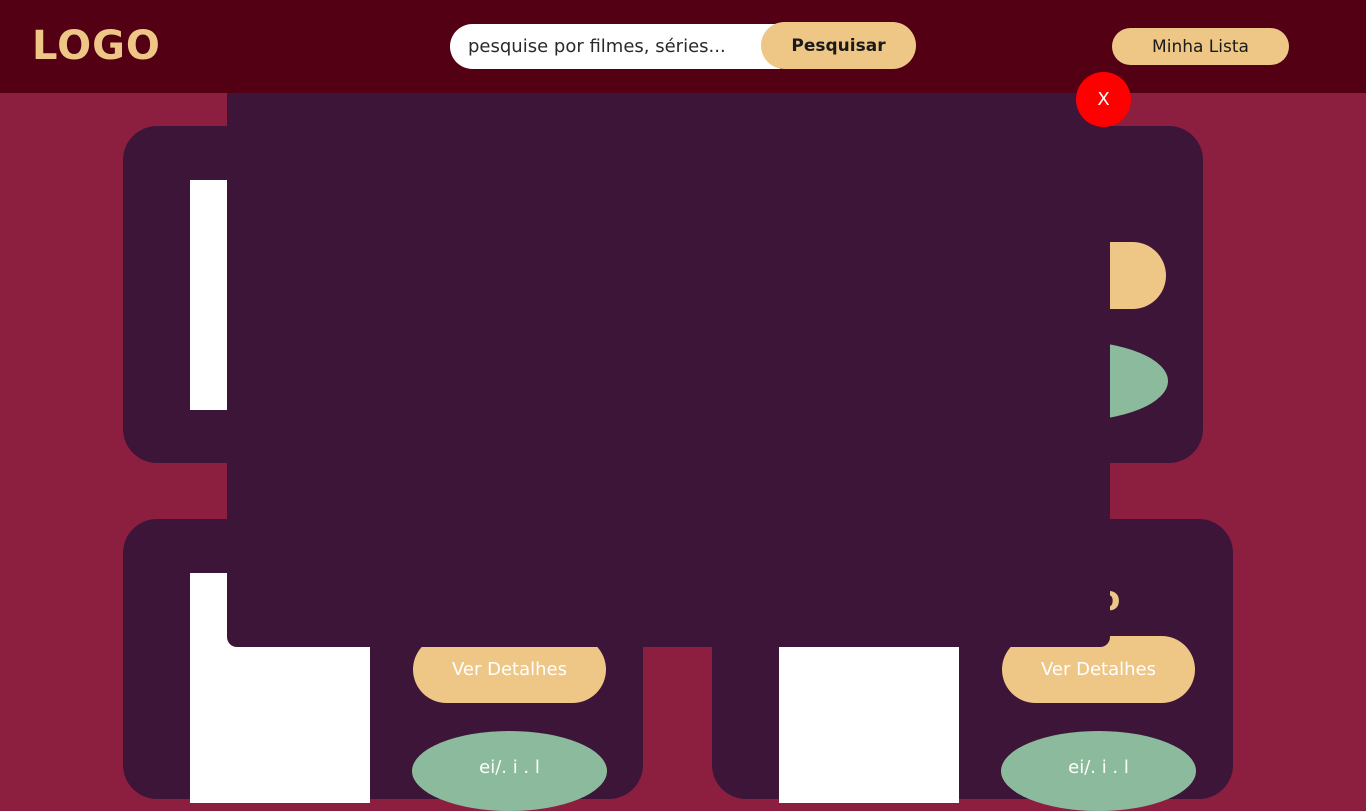 This screenshot has width=1366, height=811. Describe the element at coordinates (96, 46) in the screenshot. I see `logo: LOGO` at that location.